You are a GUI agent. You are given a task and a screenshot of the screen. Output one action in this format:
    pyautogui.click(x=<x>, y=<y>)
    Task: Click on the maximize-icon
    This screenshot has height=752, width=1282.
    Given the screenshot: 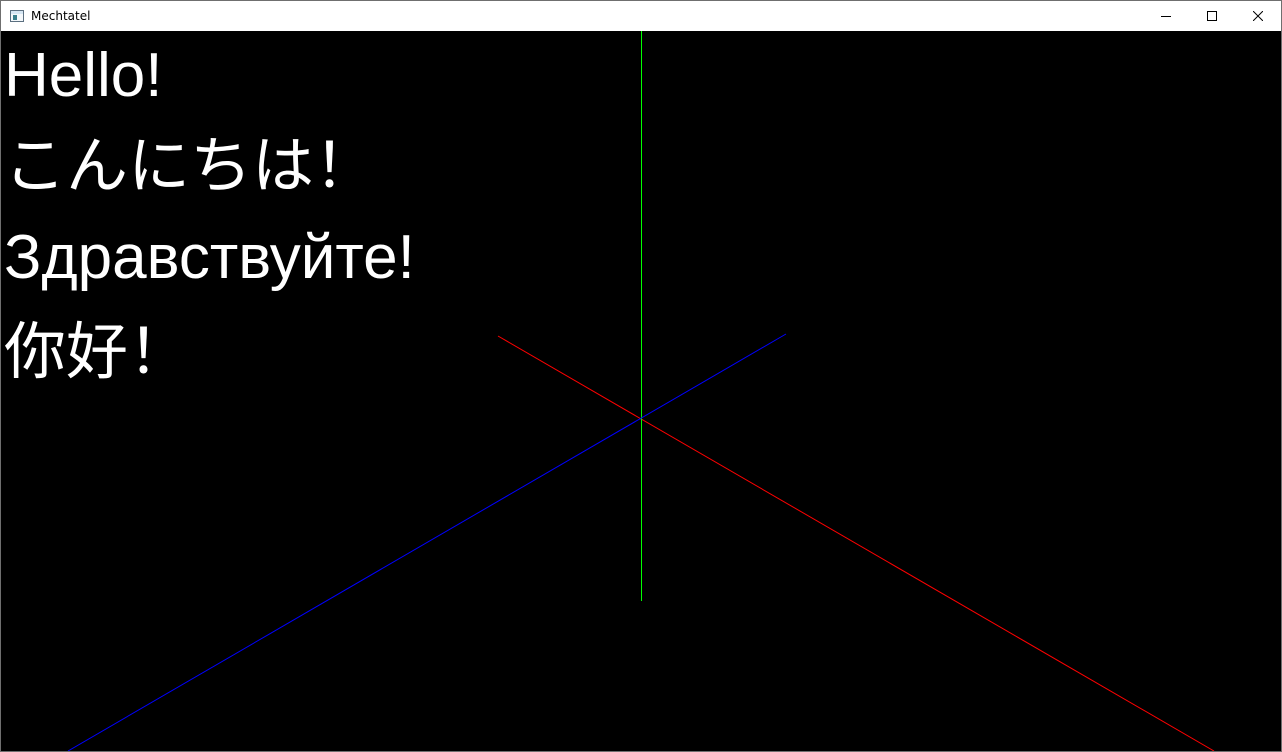 What is the action you would take?
    pyautogui.click(x=1212, y=16)
    